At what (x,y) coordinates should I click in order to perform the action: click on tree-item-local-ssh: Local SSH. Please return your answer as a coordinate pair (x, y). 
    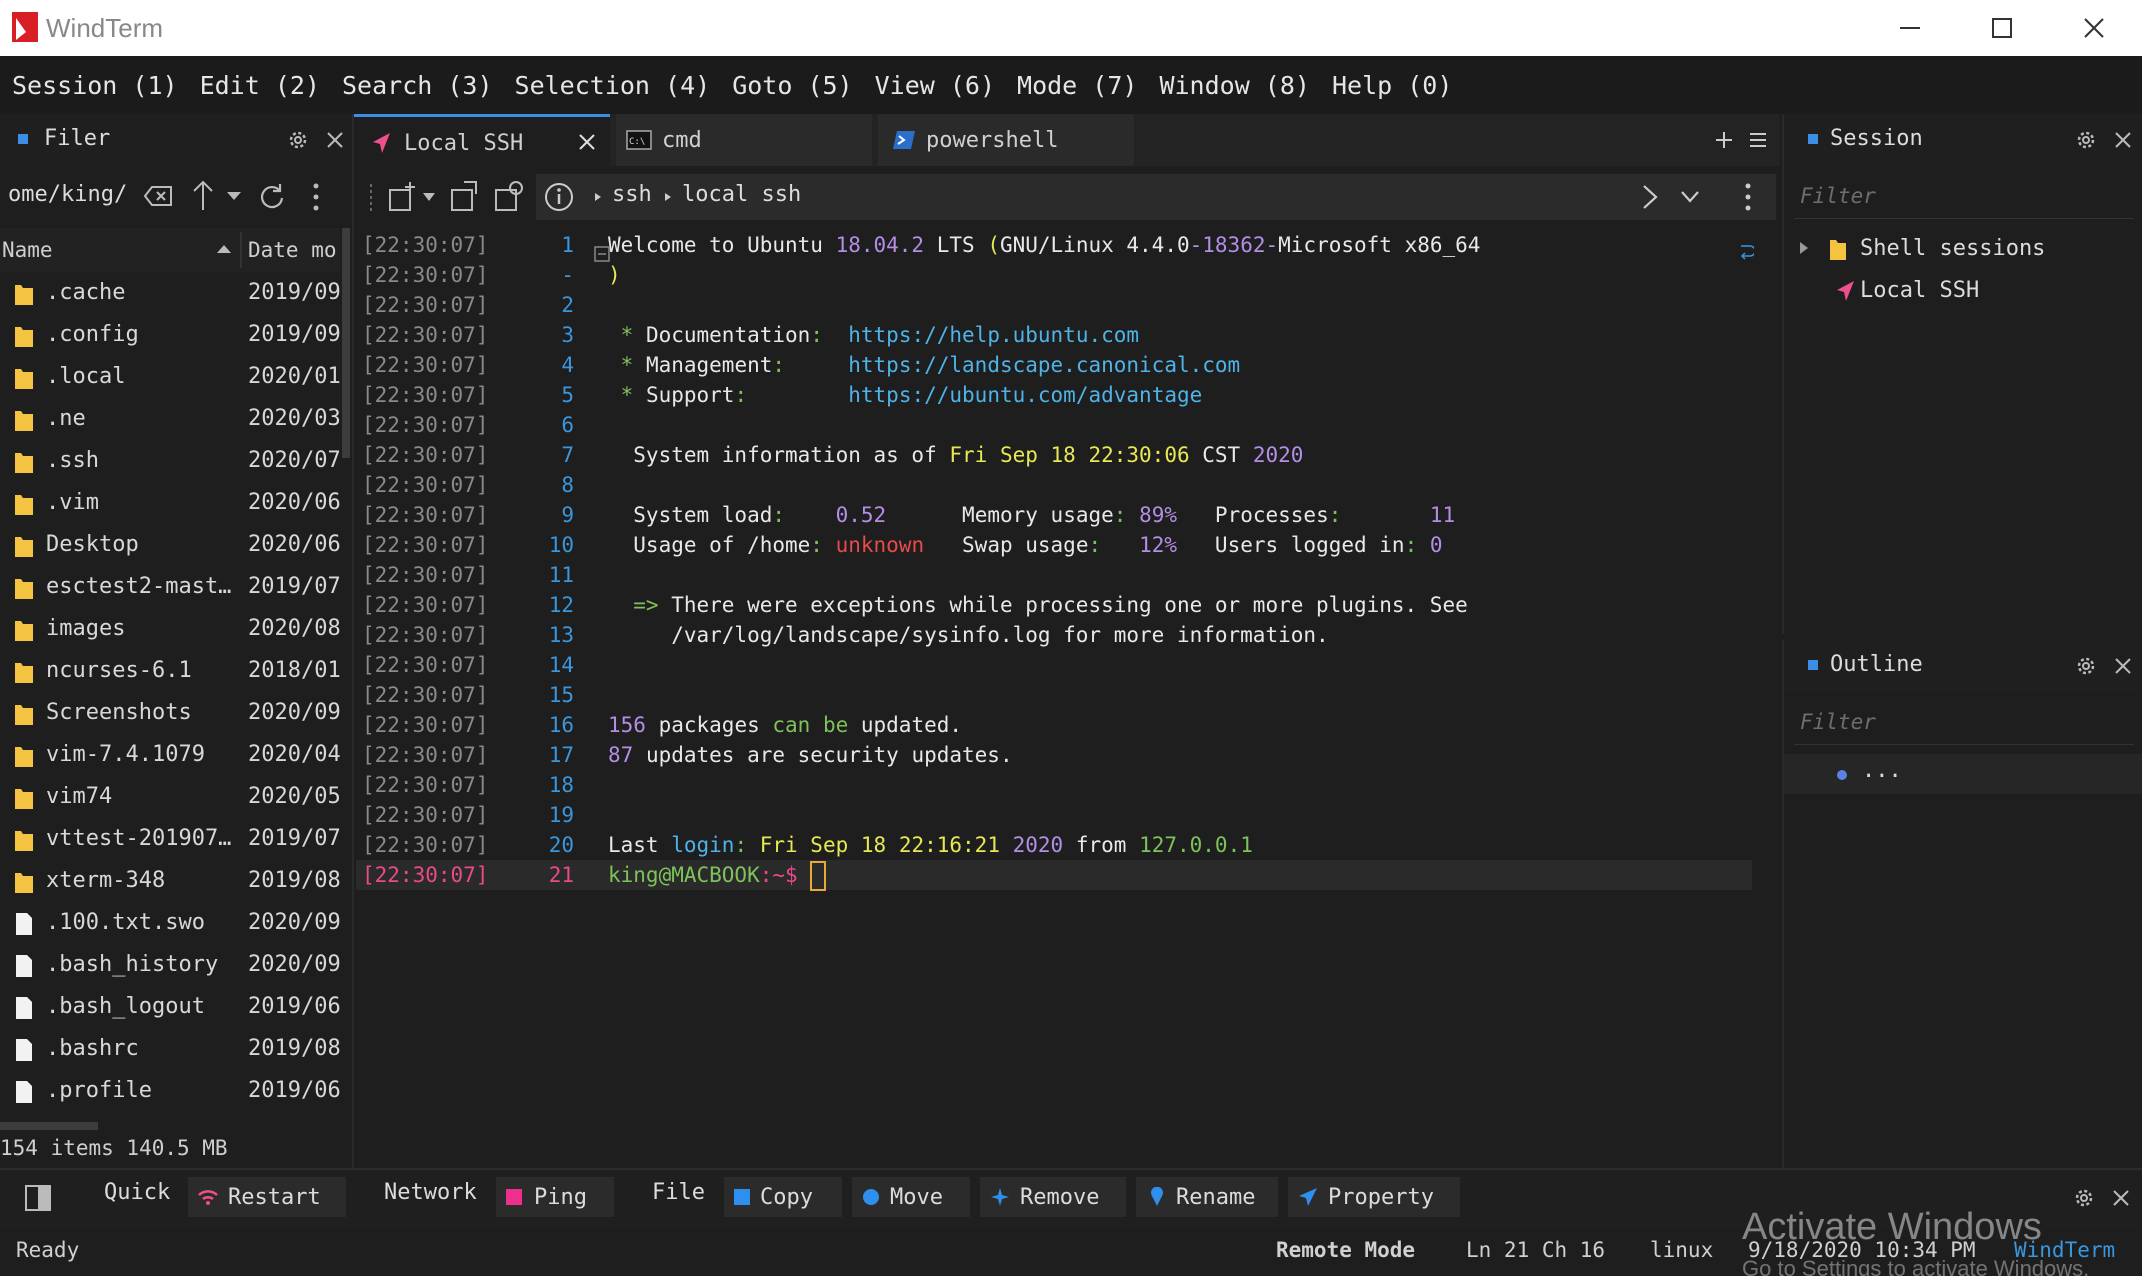
    Looking at the image, I should click on (1964, 292).